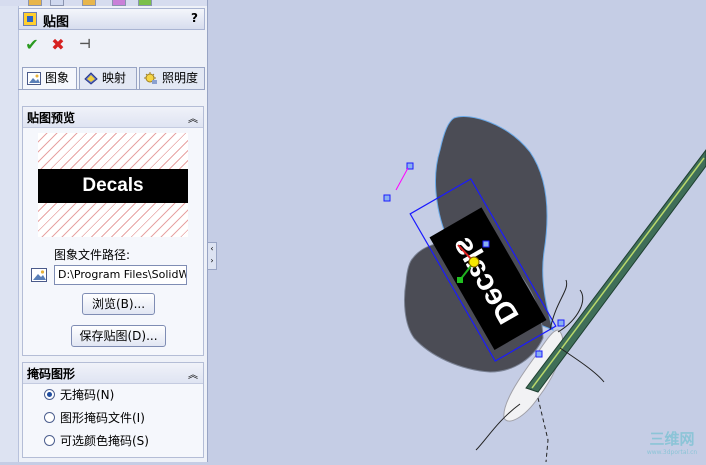 The image size is (706, 465). Describe the element at coordinates (119, 3) in the screenshot. I see `dimxpert-icon` at that location.